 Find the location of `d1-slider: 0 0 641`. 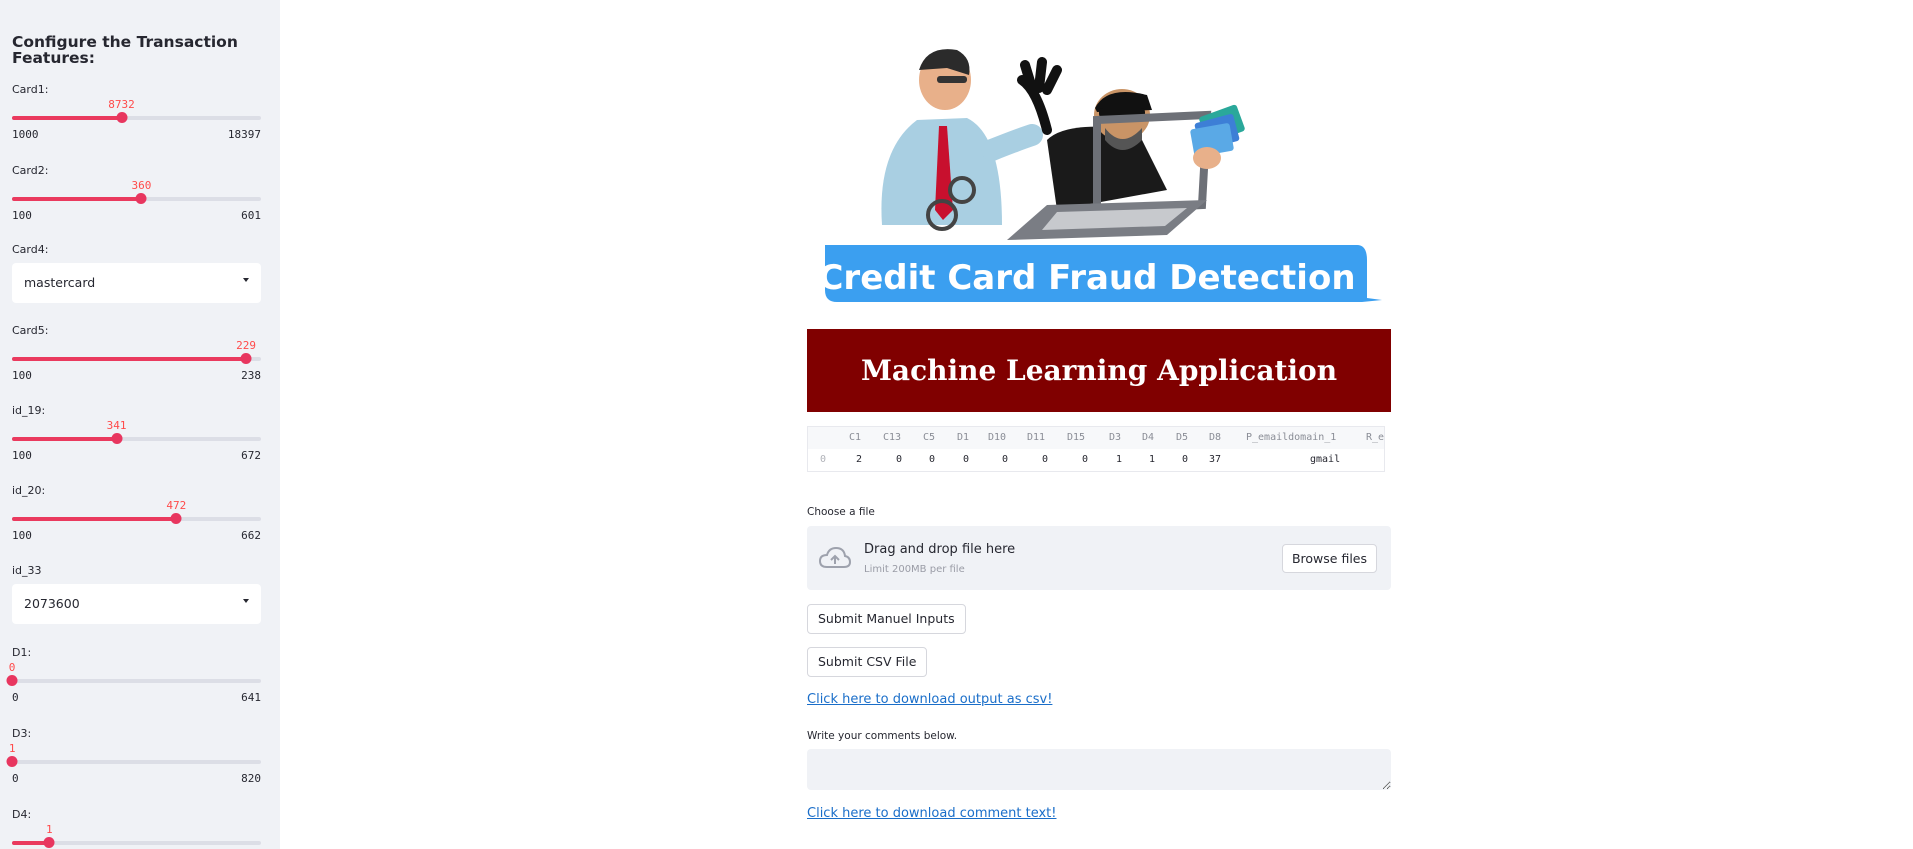

d1-slider: 0 0 641 is located at coordinates (133, 682).